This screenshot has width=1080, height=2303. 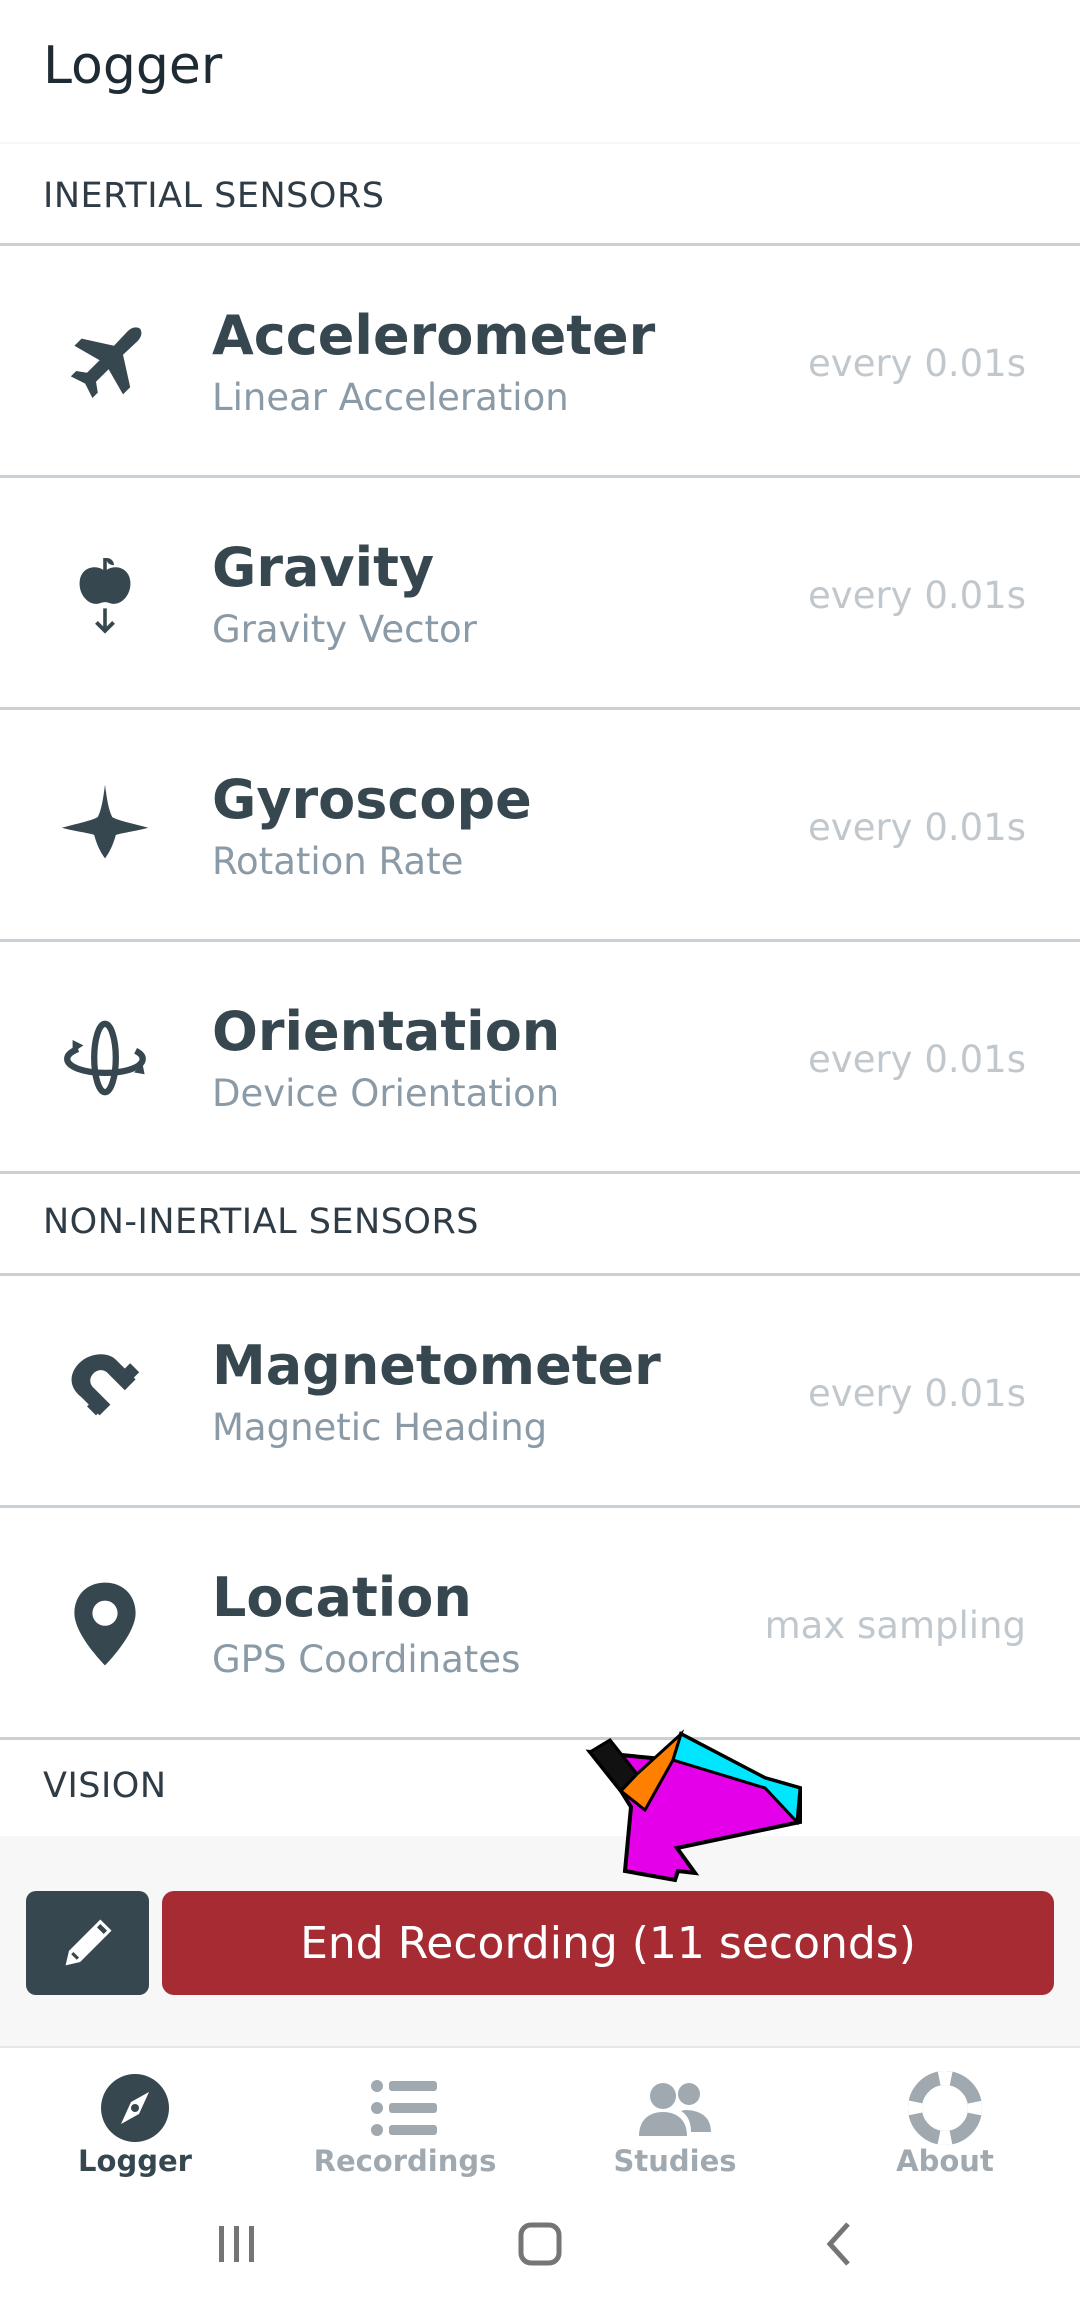 I want to click on sensor-row-gyroscope: Gyroscope Rotation Rate every 0.01s, so click(x=540, y=826).